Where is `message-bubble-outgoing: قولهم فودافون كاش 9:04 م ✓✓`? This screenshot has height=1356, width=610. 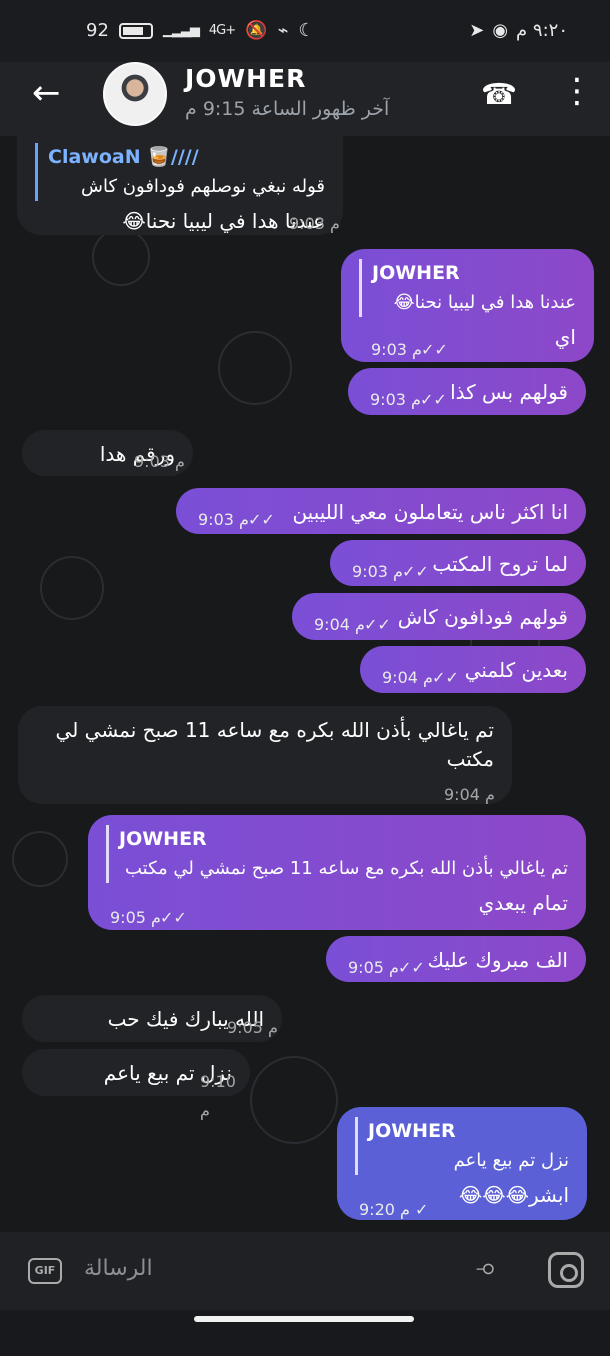
message-bubble-outgoing: قولهم فودافون كاش 9:04 م ✓✓ is located at coordinates (439, 616).